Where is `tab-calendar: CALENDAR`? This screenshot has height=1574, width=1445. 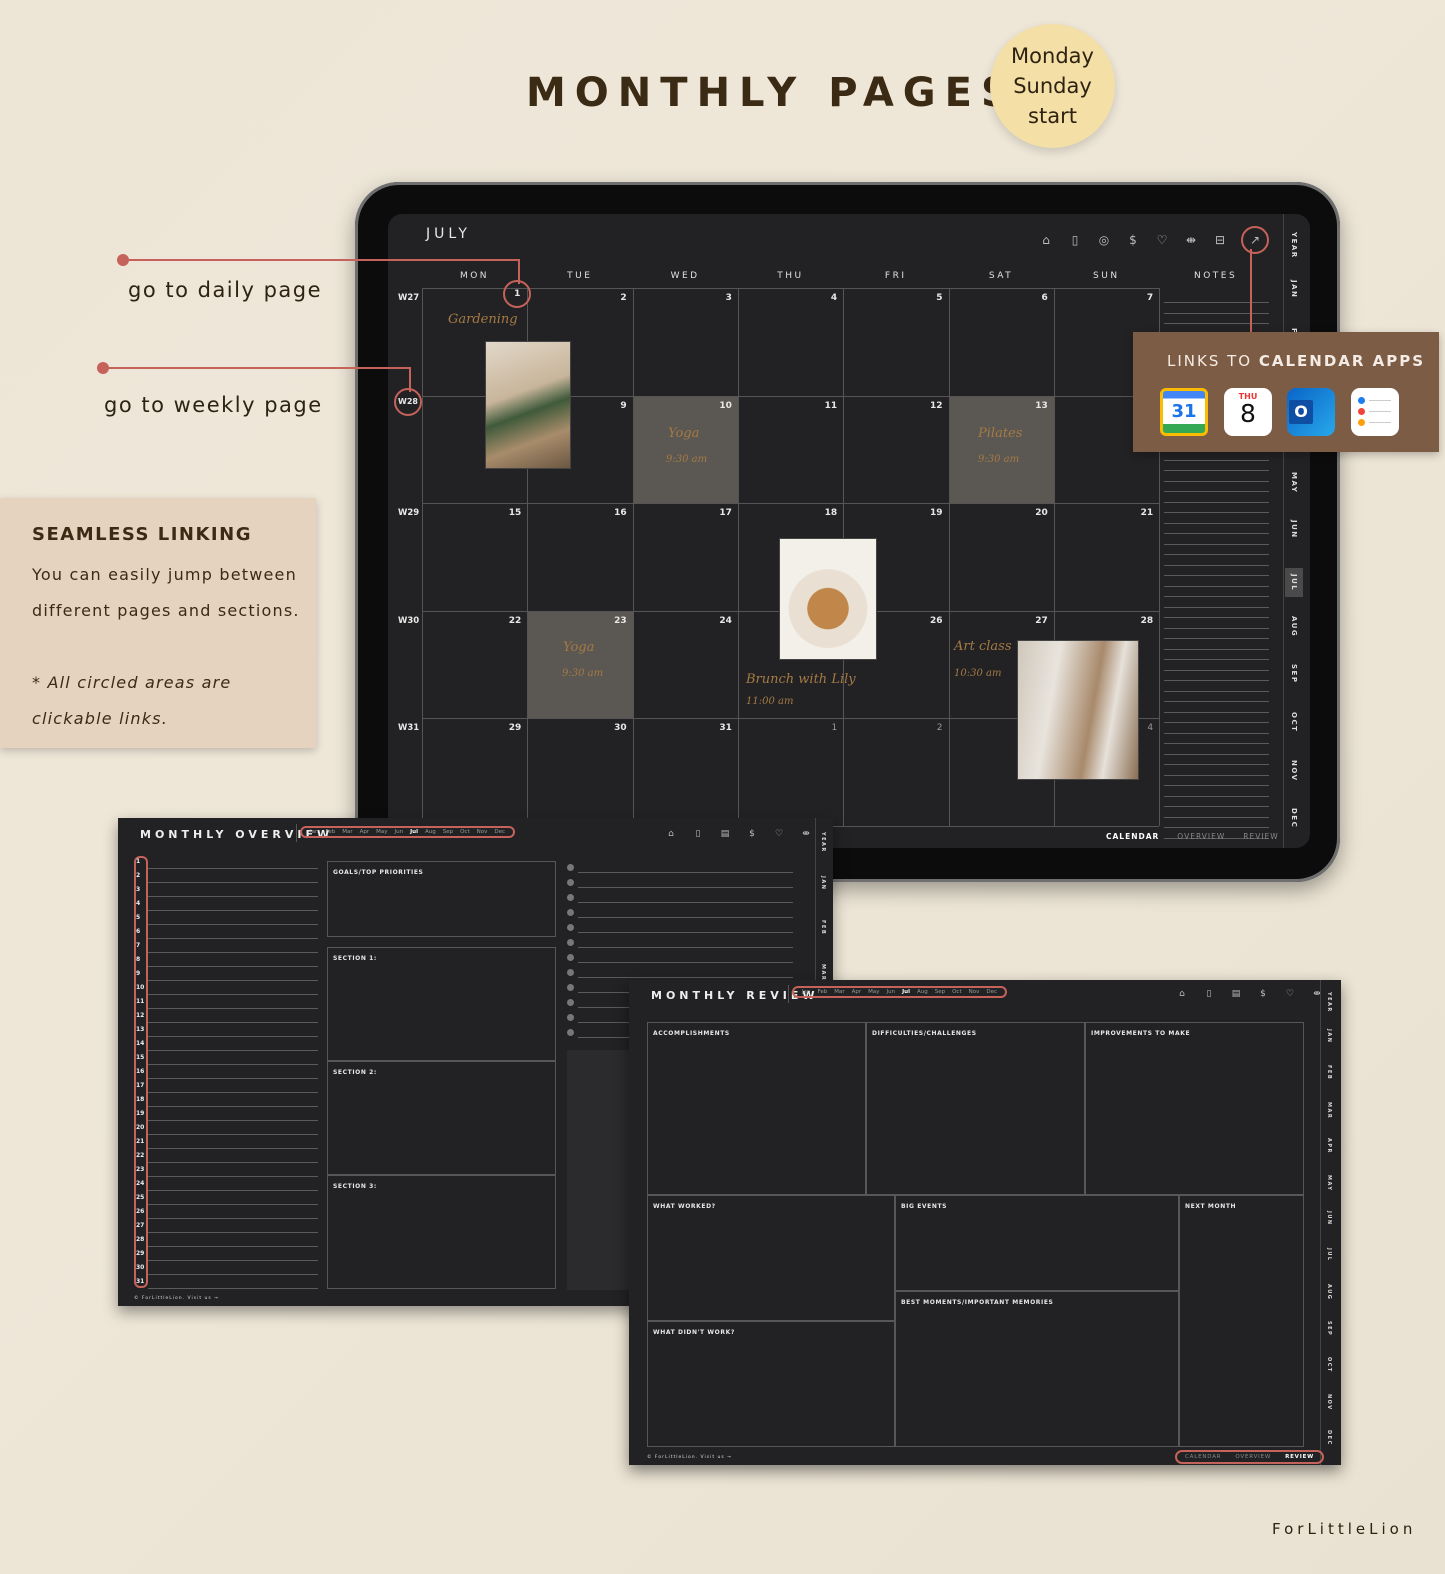 tab-calendar: CALENDAR is located at coordinates (1203, 1457).